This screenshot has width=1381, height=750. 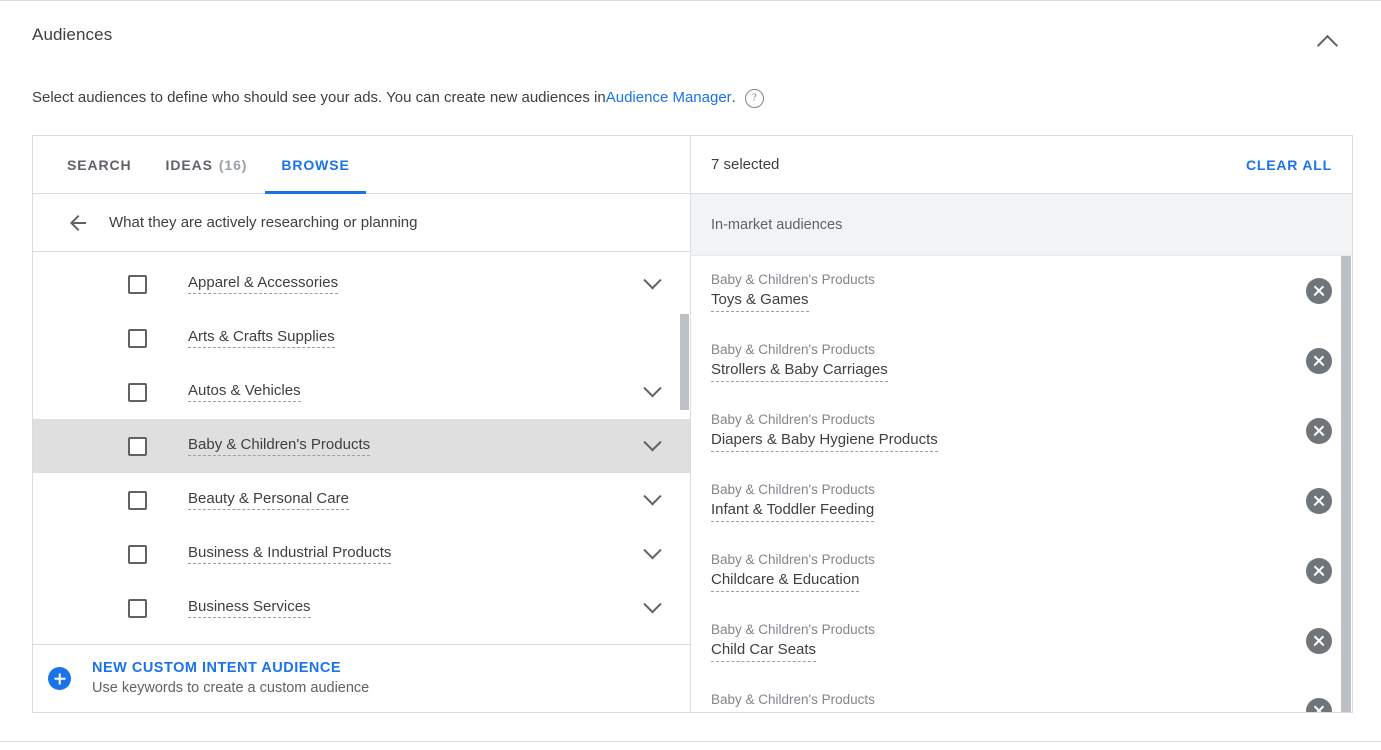 What do you see at coordinates (690, 741) in the screenshot?
I see `bottom-divider` at bounding box center [690, 741].